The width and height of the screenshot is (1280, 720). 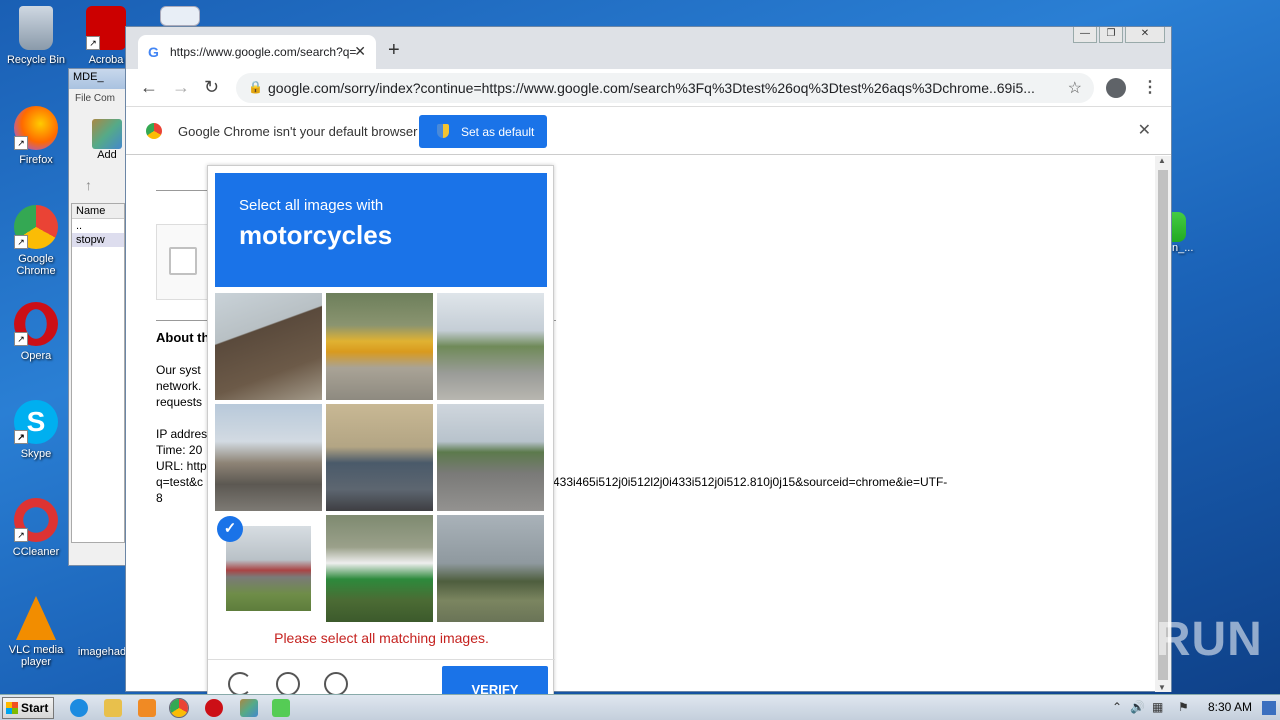 What do you see at coordinates (36, 227) in the screenshot?
I see `chrome-icon: ↗` at bounding box center [36, 227].